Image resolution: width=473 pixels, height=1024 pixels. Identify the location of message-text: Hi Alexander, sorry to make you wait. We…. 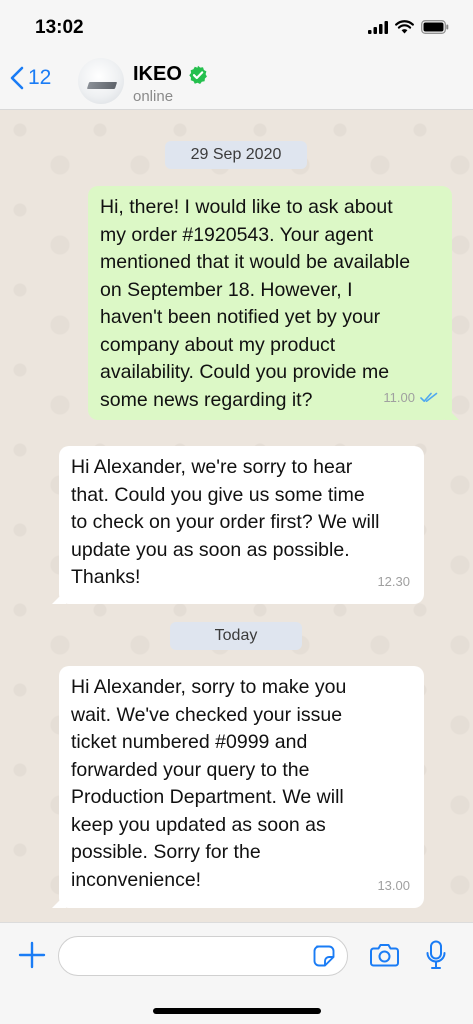
(209, 783).